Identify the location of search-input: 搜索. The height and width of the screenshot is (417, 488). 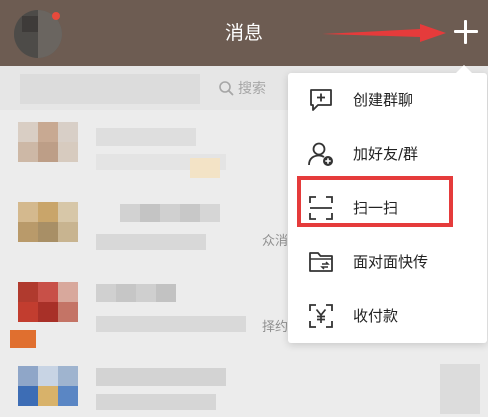
(242, 88).